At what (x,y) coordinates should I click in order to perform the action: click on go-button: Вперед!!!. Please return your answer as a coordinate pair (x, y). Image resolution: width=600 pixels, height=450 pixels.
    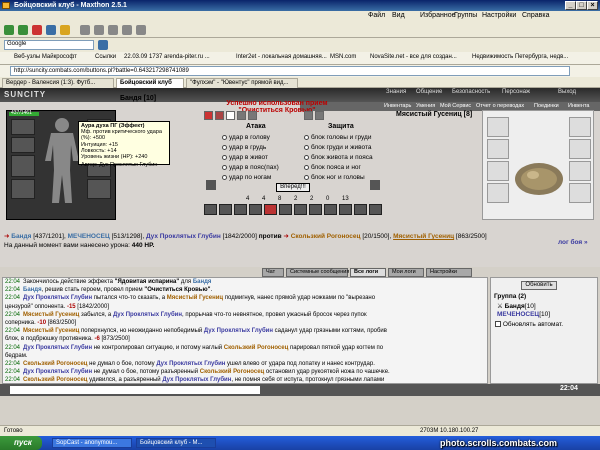
    Looking at the image, I should click on (293, 187).